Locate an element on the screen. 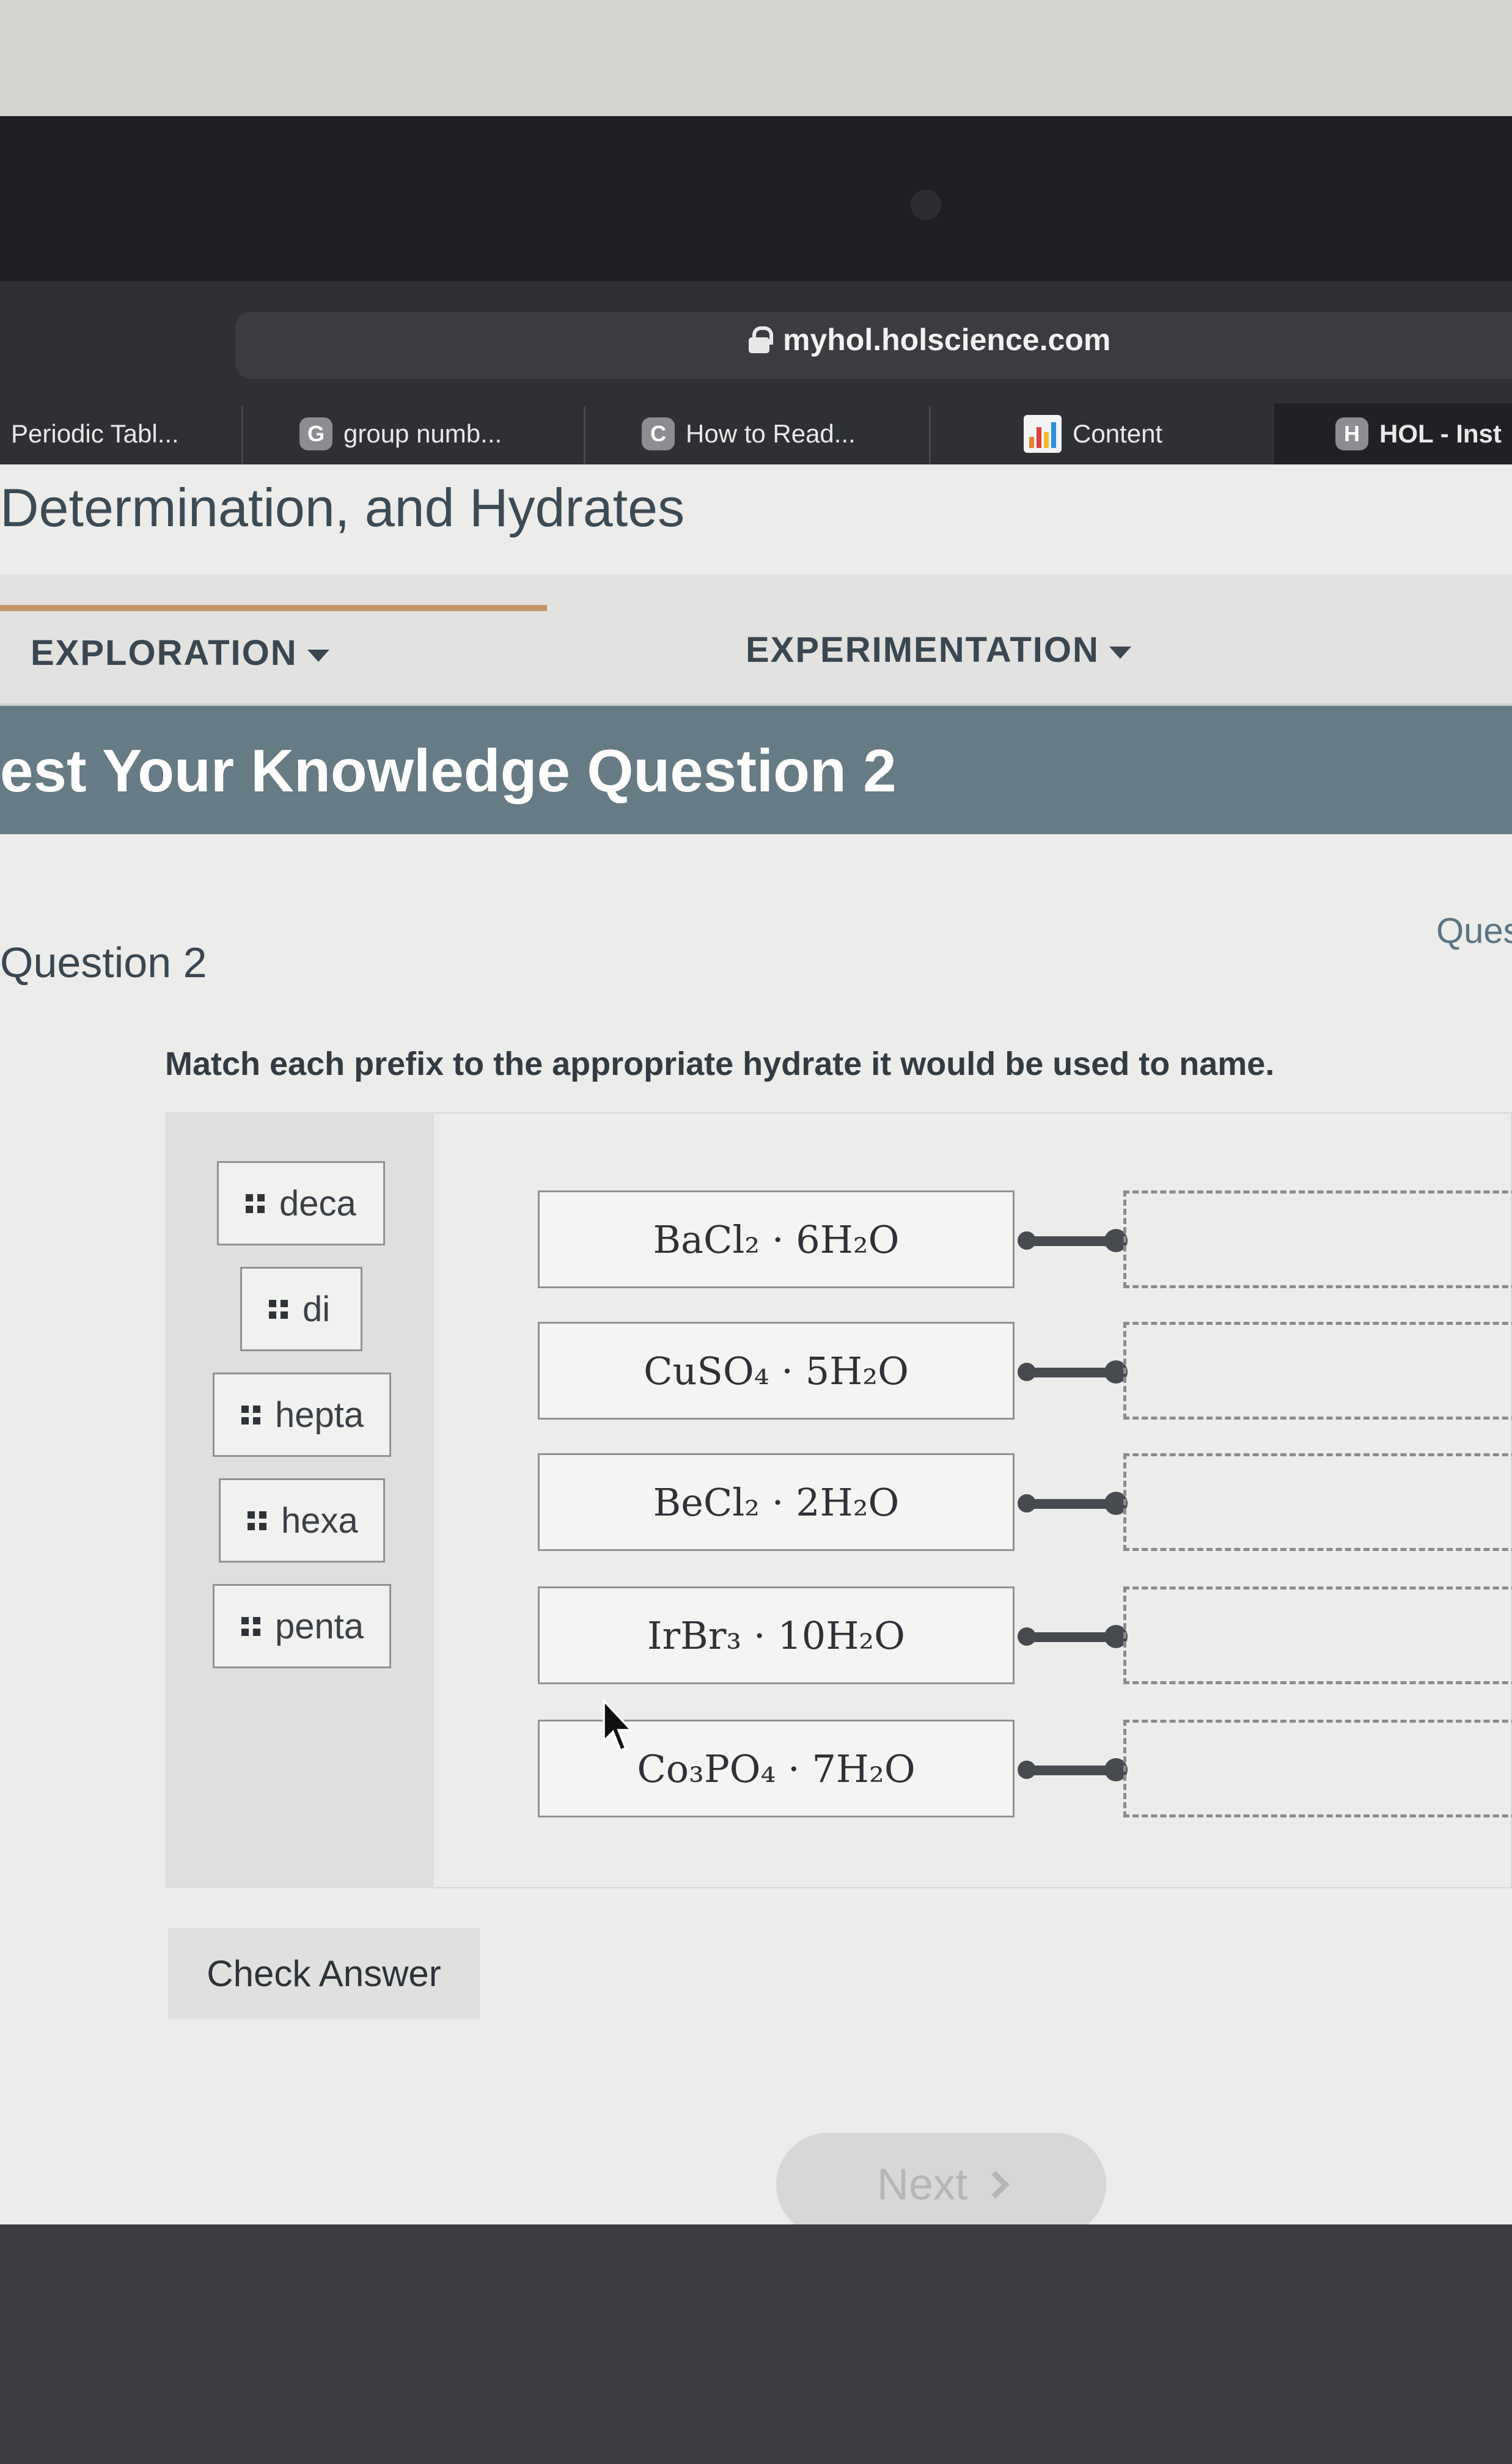 The image size is (1512, 2464). hydrate-box-becl2: BeCl₂ · 2H₂O is located at coordinates (776, 1502).